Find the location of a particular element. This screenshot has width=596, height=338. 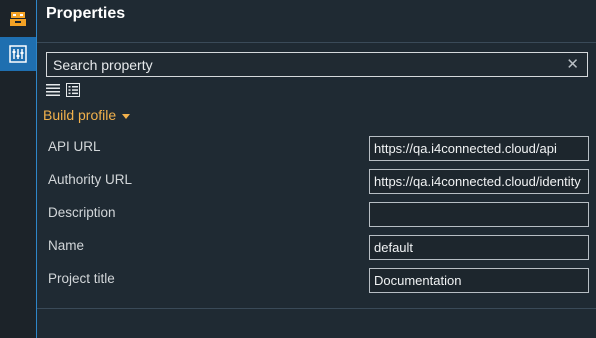

left-toolbar is located at coordinates (18, 169).